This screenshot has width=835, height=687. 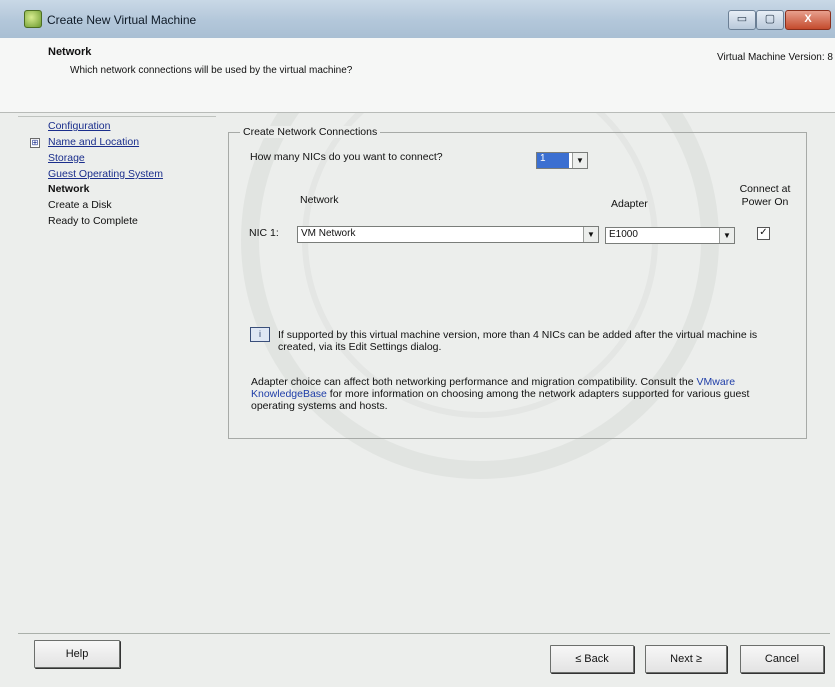 I want to click on help-button: Help, so click(x=77, y=654).